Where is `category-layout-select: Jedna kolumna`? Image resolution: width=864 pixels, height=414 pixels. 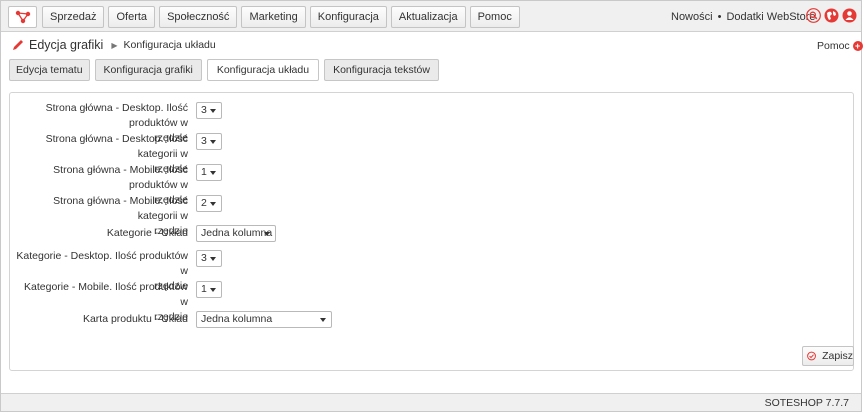
category-layout-select: Jedna kolumna is located at coordinates (236, 233).